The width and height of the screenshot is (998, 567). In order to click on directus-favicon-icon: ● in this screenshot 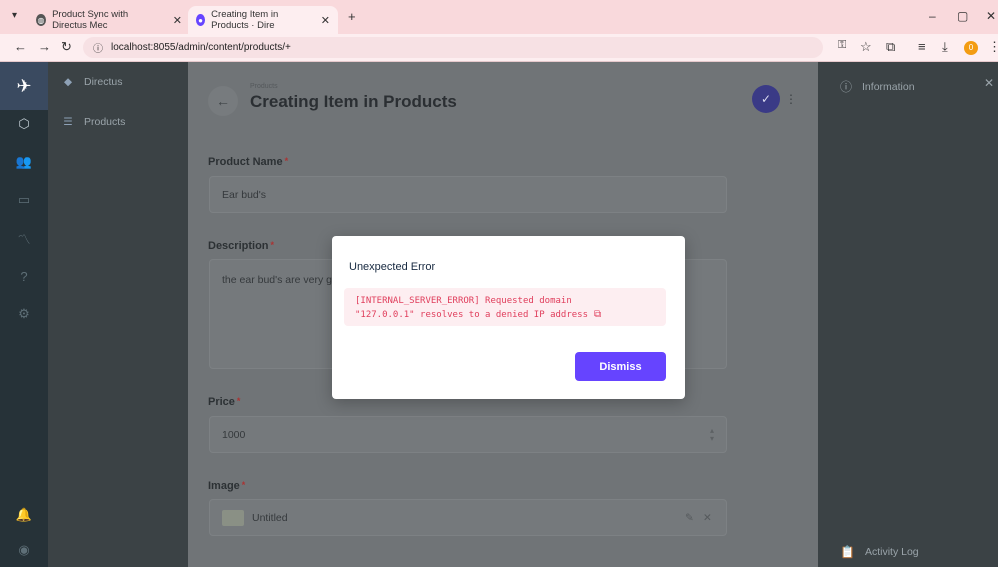, I will do `click(201, 20)`.